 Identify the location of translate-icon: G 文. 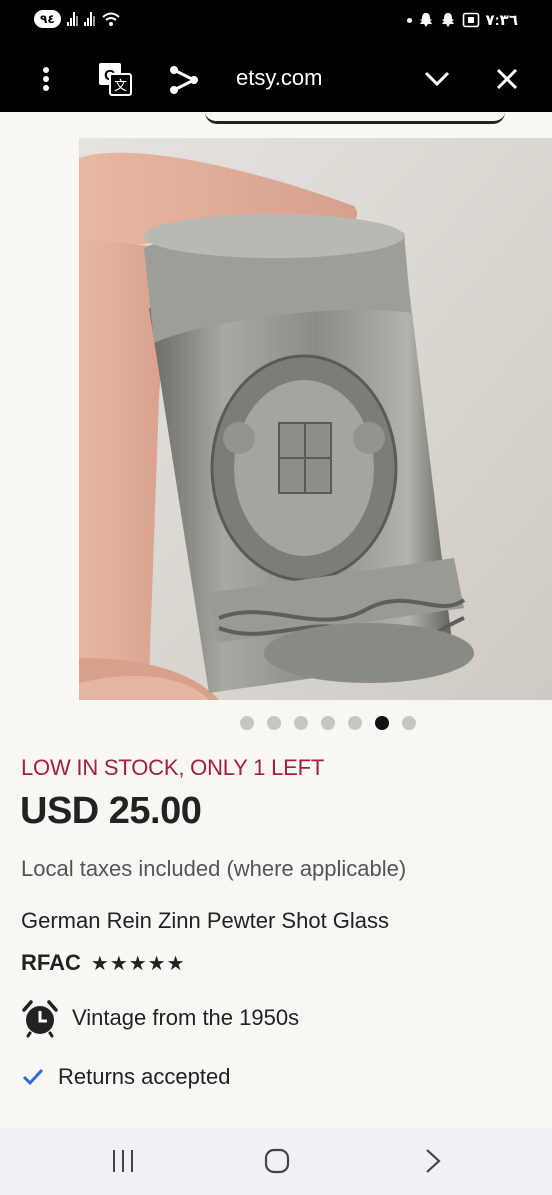
(115, 79).